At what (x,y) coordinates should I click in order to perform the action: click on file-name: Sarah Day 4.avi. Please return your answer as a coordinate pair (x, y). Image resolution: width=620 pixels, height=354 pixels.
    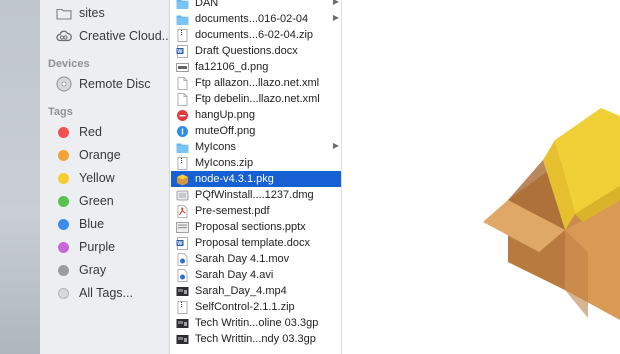
    Looking at the image, I should click on (234, 275).